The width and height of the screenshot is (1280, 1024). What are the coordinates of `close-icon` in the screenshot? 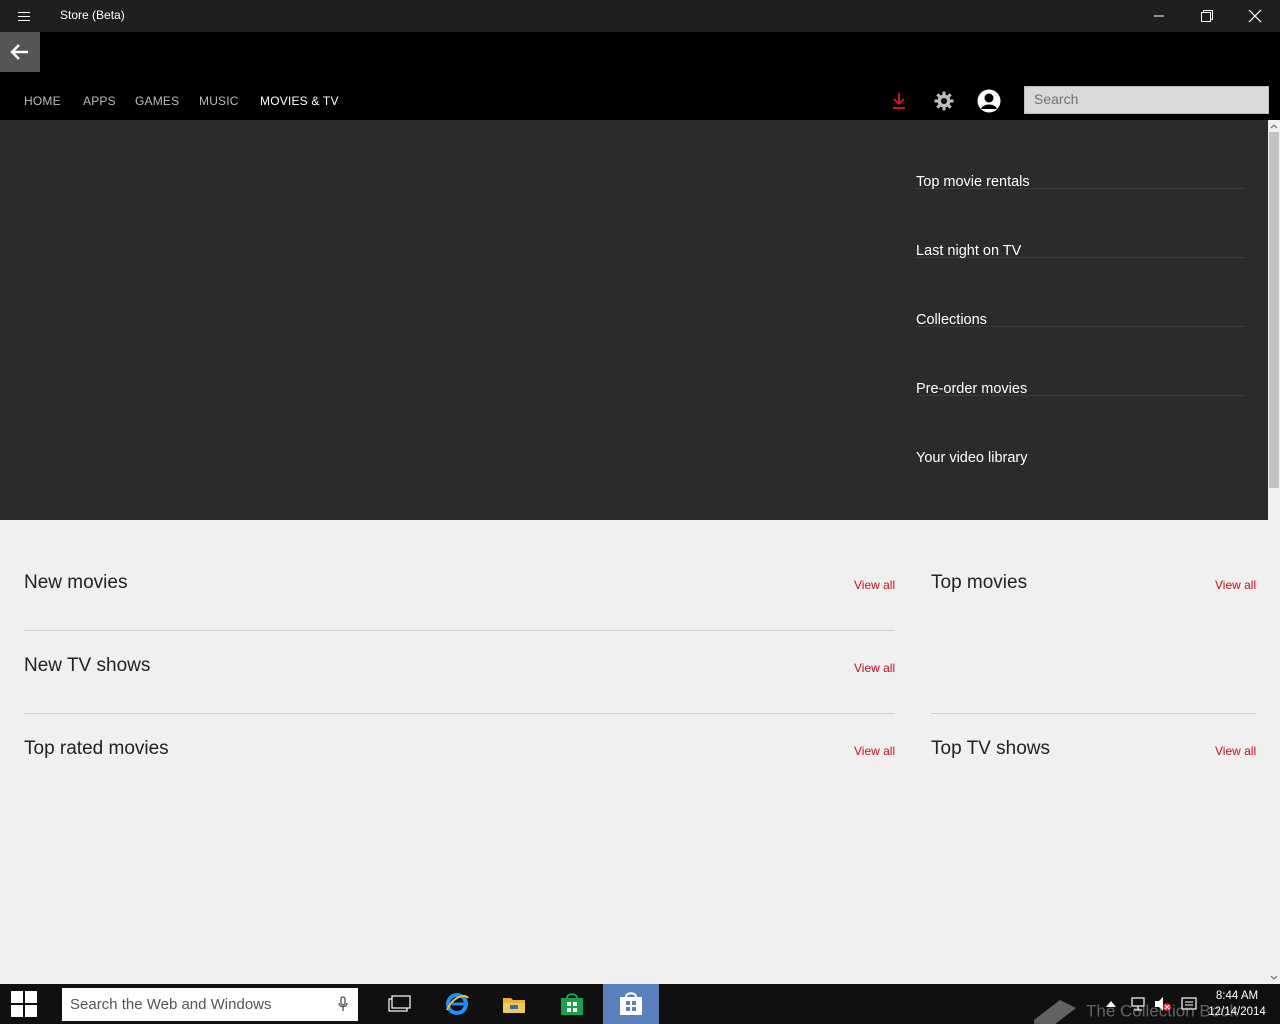 It's located at (1255, 16).